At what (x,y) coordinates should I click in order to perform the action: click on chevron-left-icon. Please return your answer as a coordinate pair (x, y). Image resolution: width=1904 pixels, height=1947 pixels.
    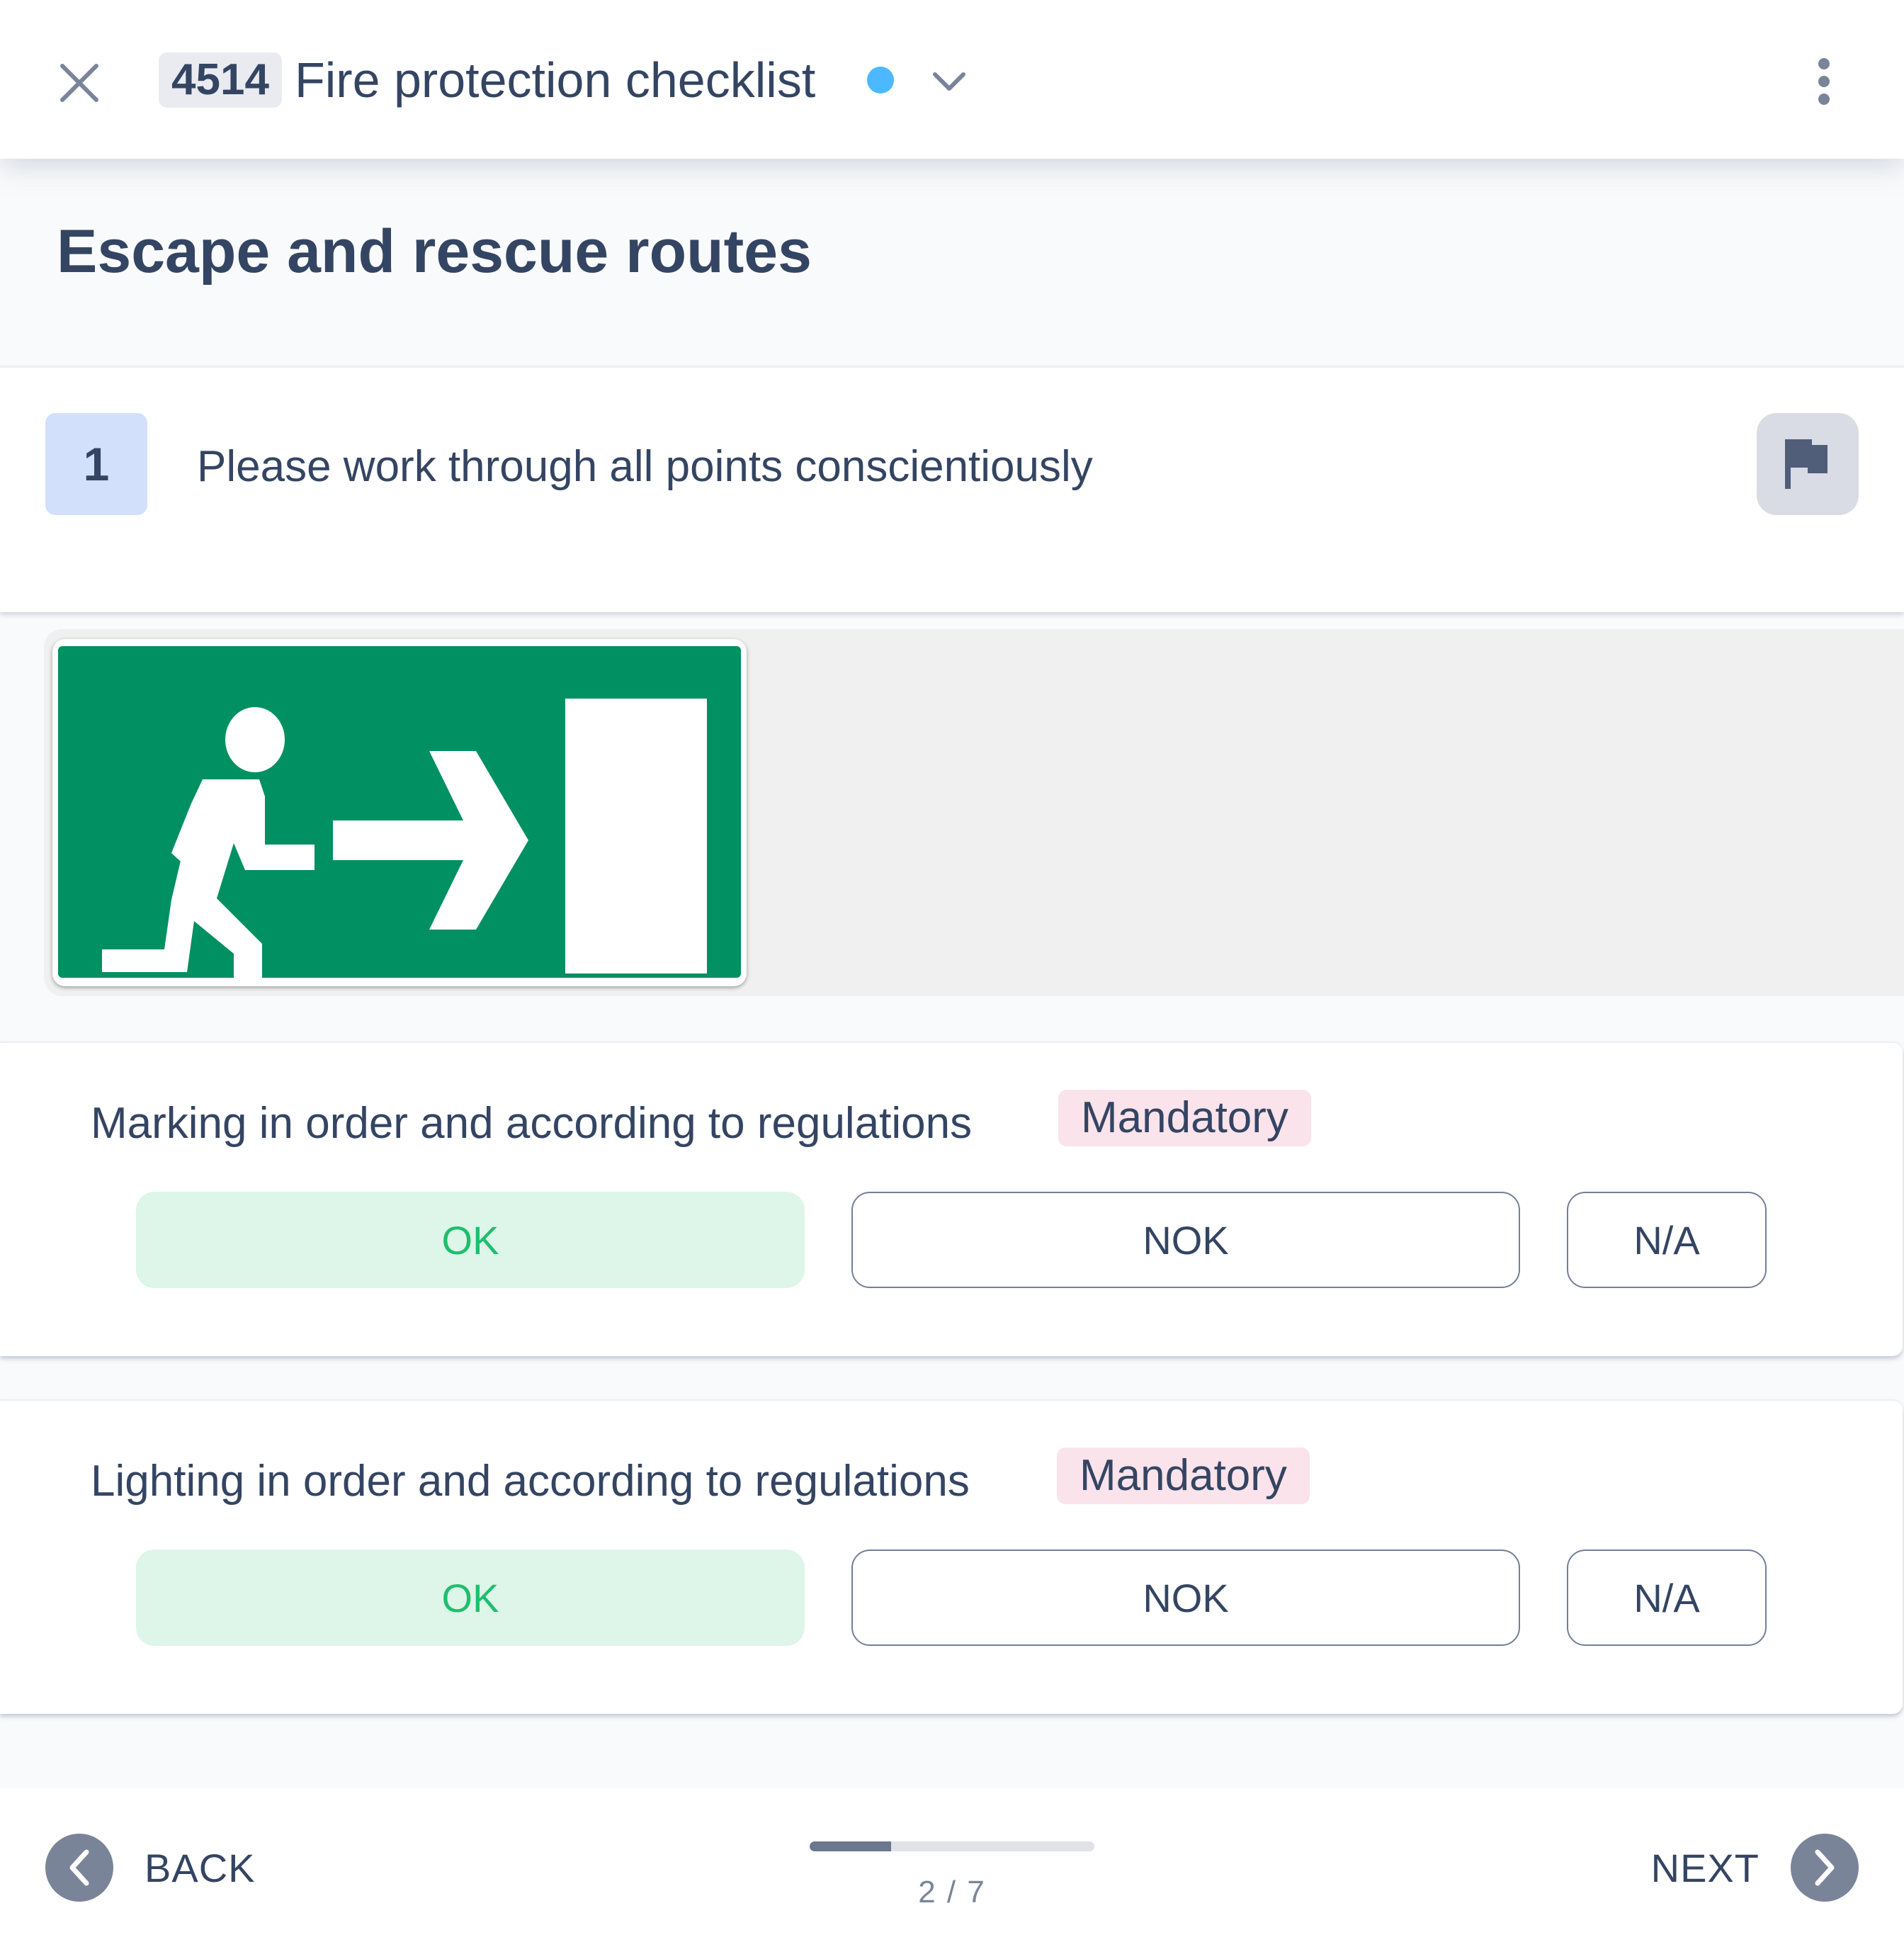
    Looking at the image, I should click on (79, 1867).